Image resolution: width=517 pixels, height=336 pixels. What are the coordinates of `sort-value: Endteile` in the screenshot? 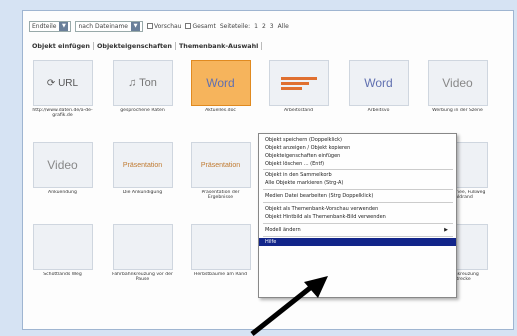 It's located at (44, 26).